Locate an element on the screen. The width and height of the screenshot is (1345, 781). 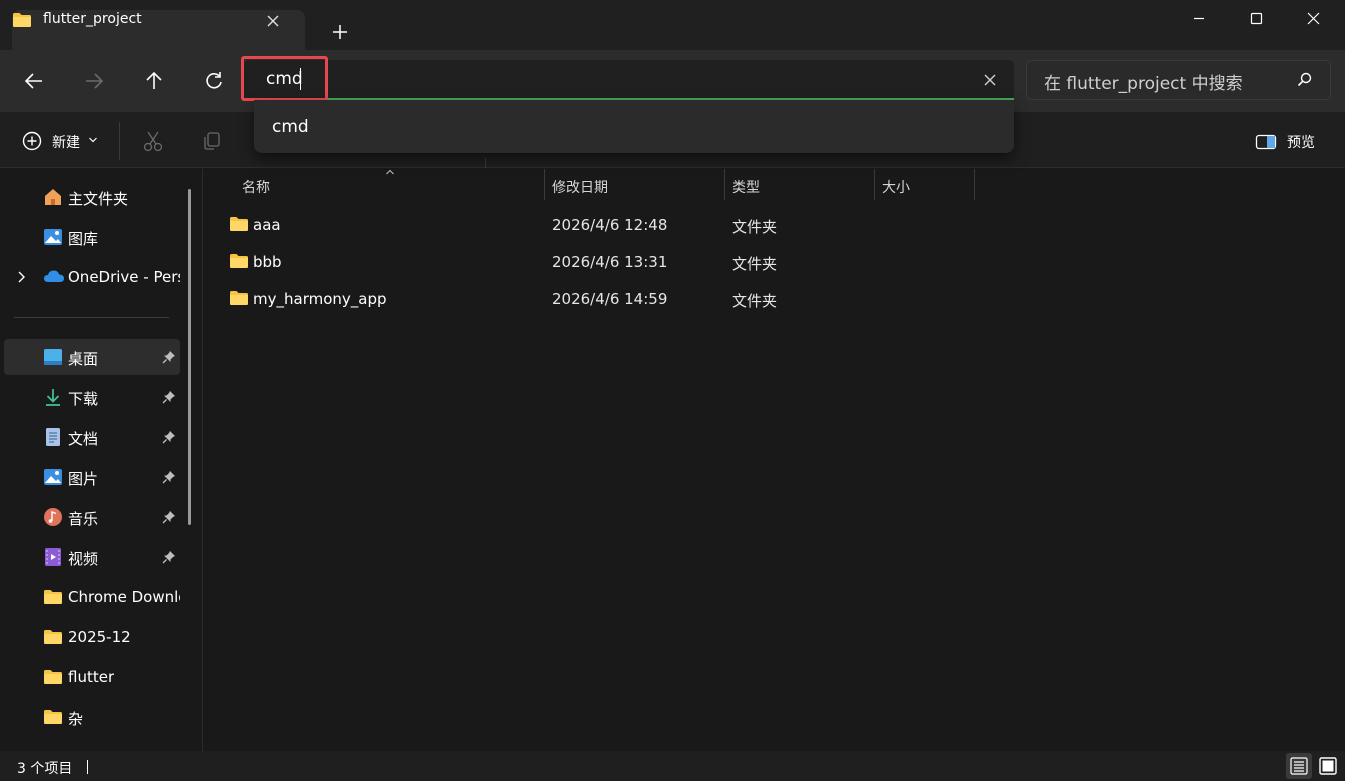
sidebar-item-label: 2025-12 is located at coordinates (99, 637).